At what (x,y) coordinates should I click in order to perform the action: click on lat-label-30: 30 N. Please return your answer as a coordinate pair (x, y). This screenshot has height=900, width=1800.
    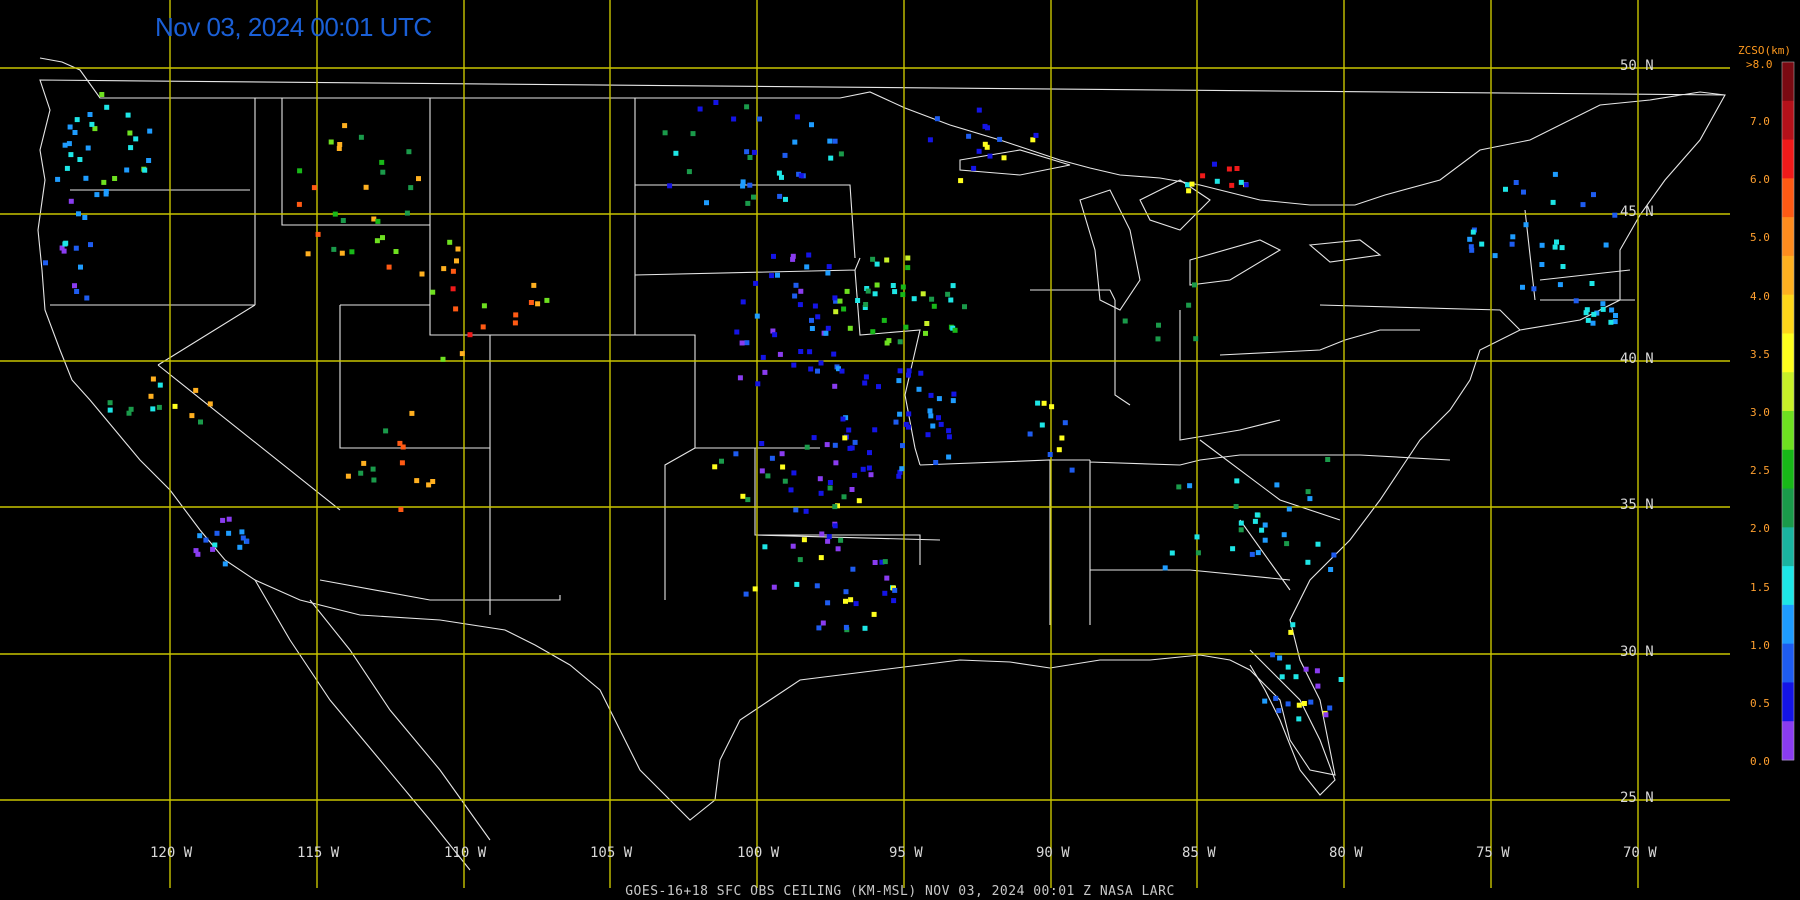
    Looking at the image, I should click on (1637, 652).